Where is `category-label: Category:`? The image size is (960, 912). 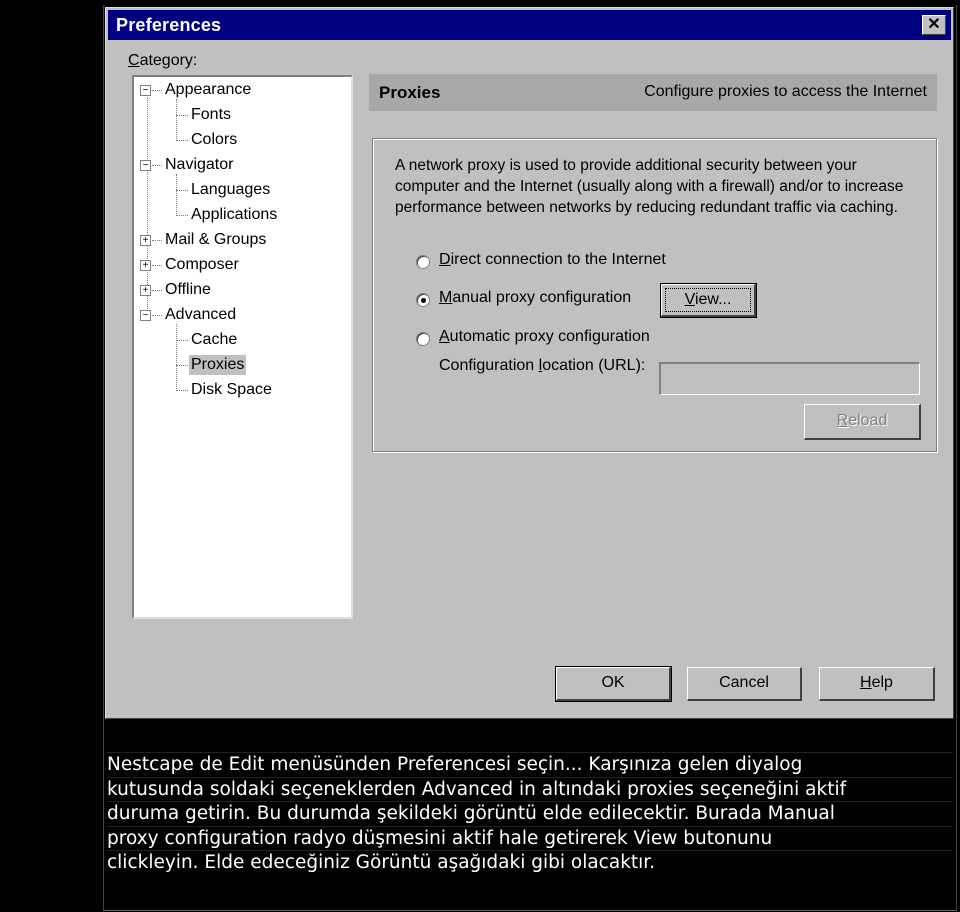
category-label: Category: is located at coordinates (163, 60).